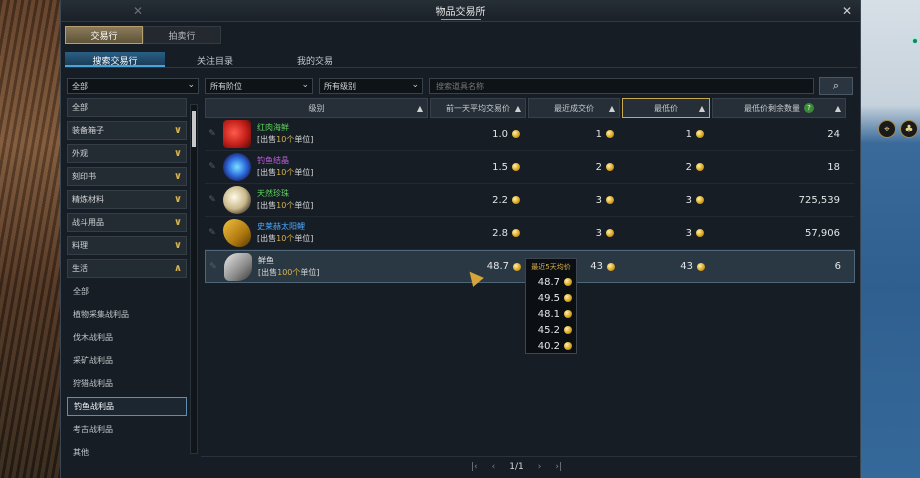 The height and width of the screenshot is (478, 920). What do you see at coordinates (237, 200) in the screenshot?
I see `pearl-icon` at bounding box center [237, 200].